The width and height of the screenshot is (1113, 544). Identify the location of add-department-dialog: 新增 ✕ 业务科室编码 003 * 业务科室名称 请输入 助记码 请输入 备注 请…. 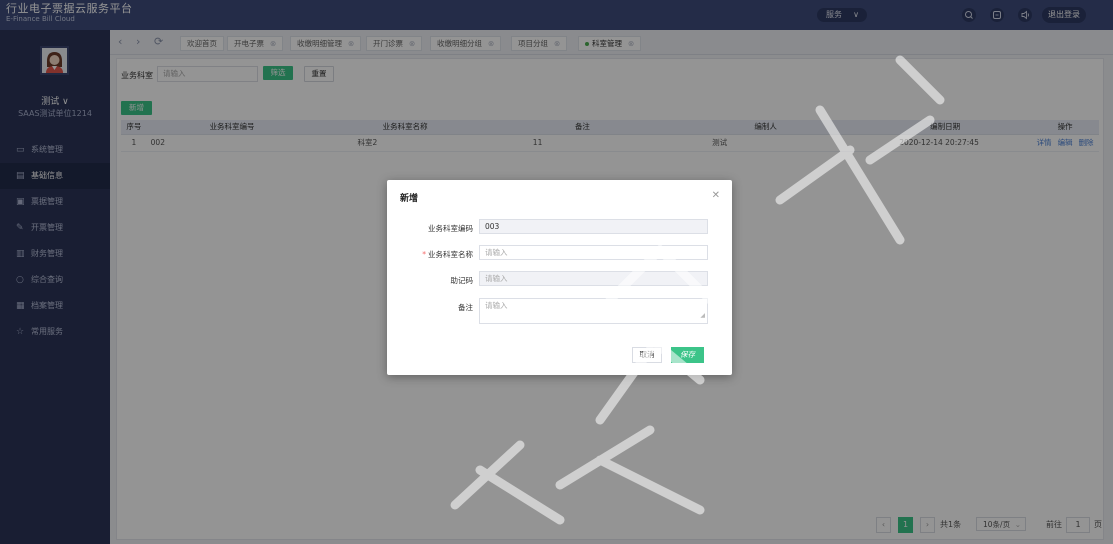
(559, 277).